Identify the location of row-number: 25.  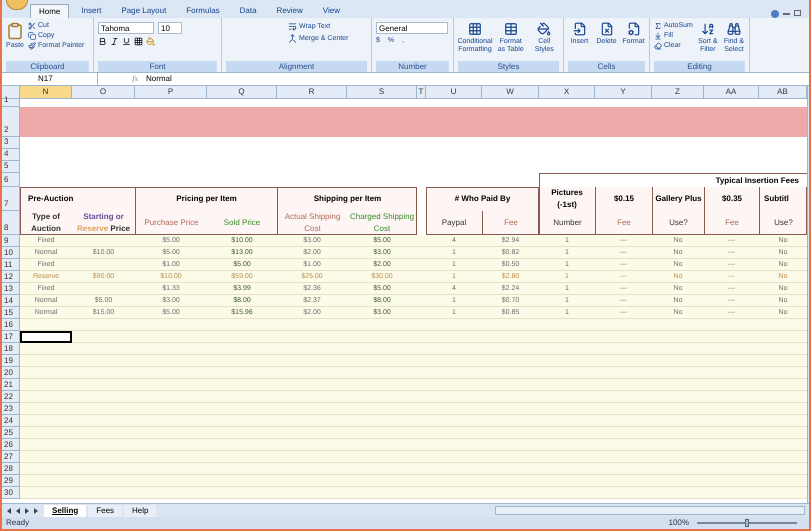
(11, 433).